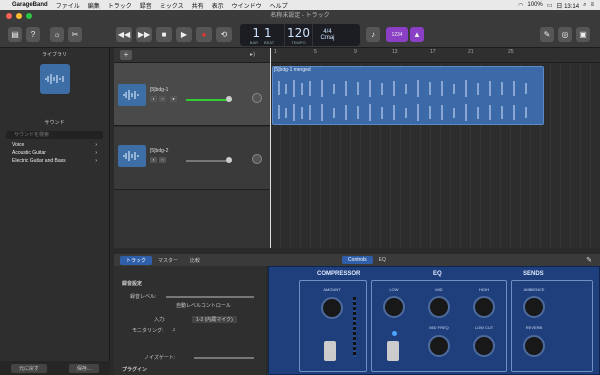 Image resolution: width=600 pixels, height=375 pixels. What do you see at coordinates (550, 5) in the screenshot?
I see `battery-icon: ▭` at bounding box center [550, 5].